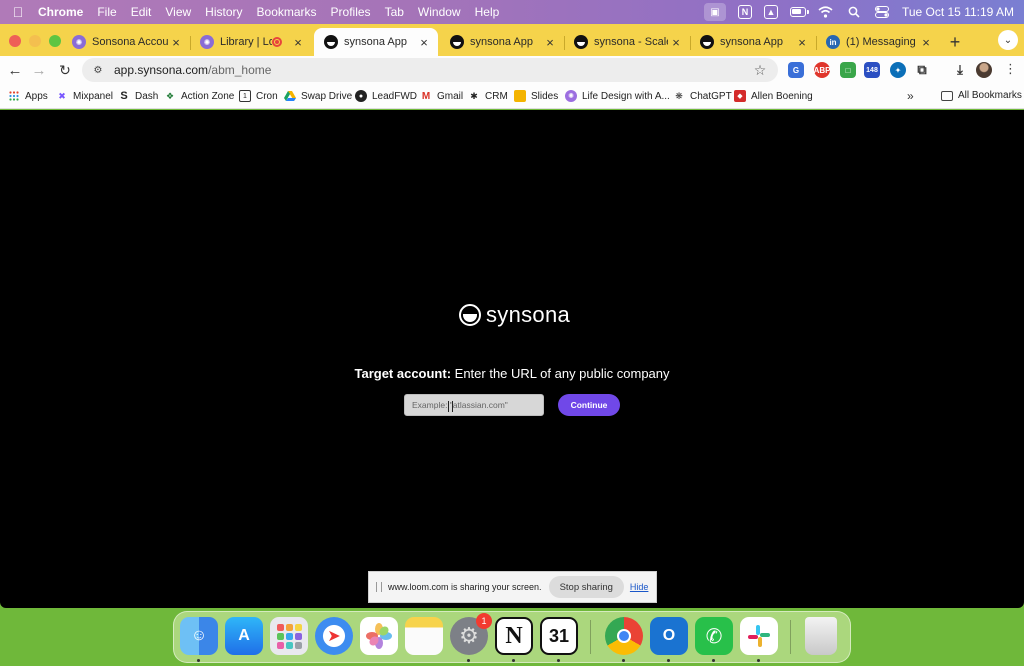 The height and width of the screenshot is (666, 1024). What do you see at coordinates (627, 42) in the screenshot?
I see `tab-synsona-scale: synsona - Scale 1:1 ×` at bounding box center [627, 42].